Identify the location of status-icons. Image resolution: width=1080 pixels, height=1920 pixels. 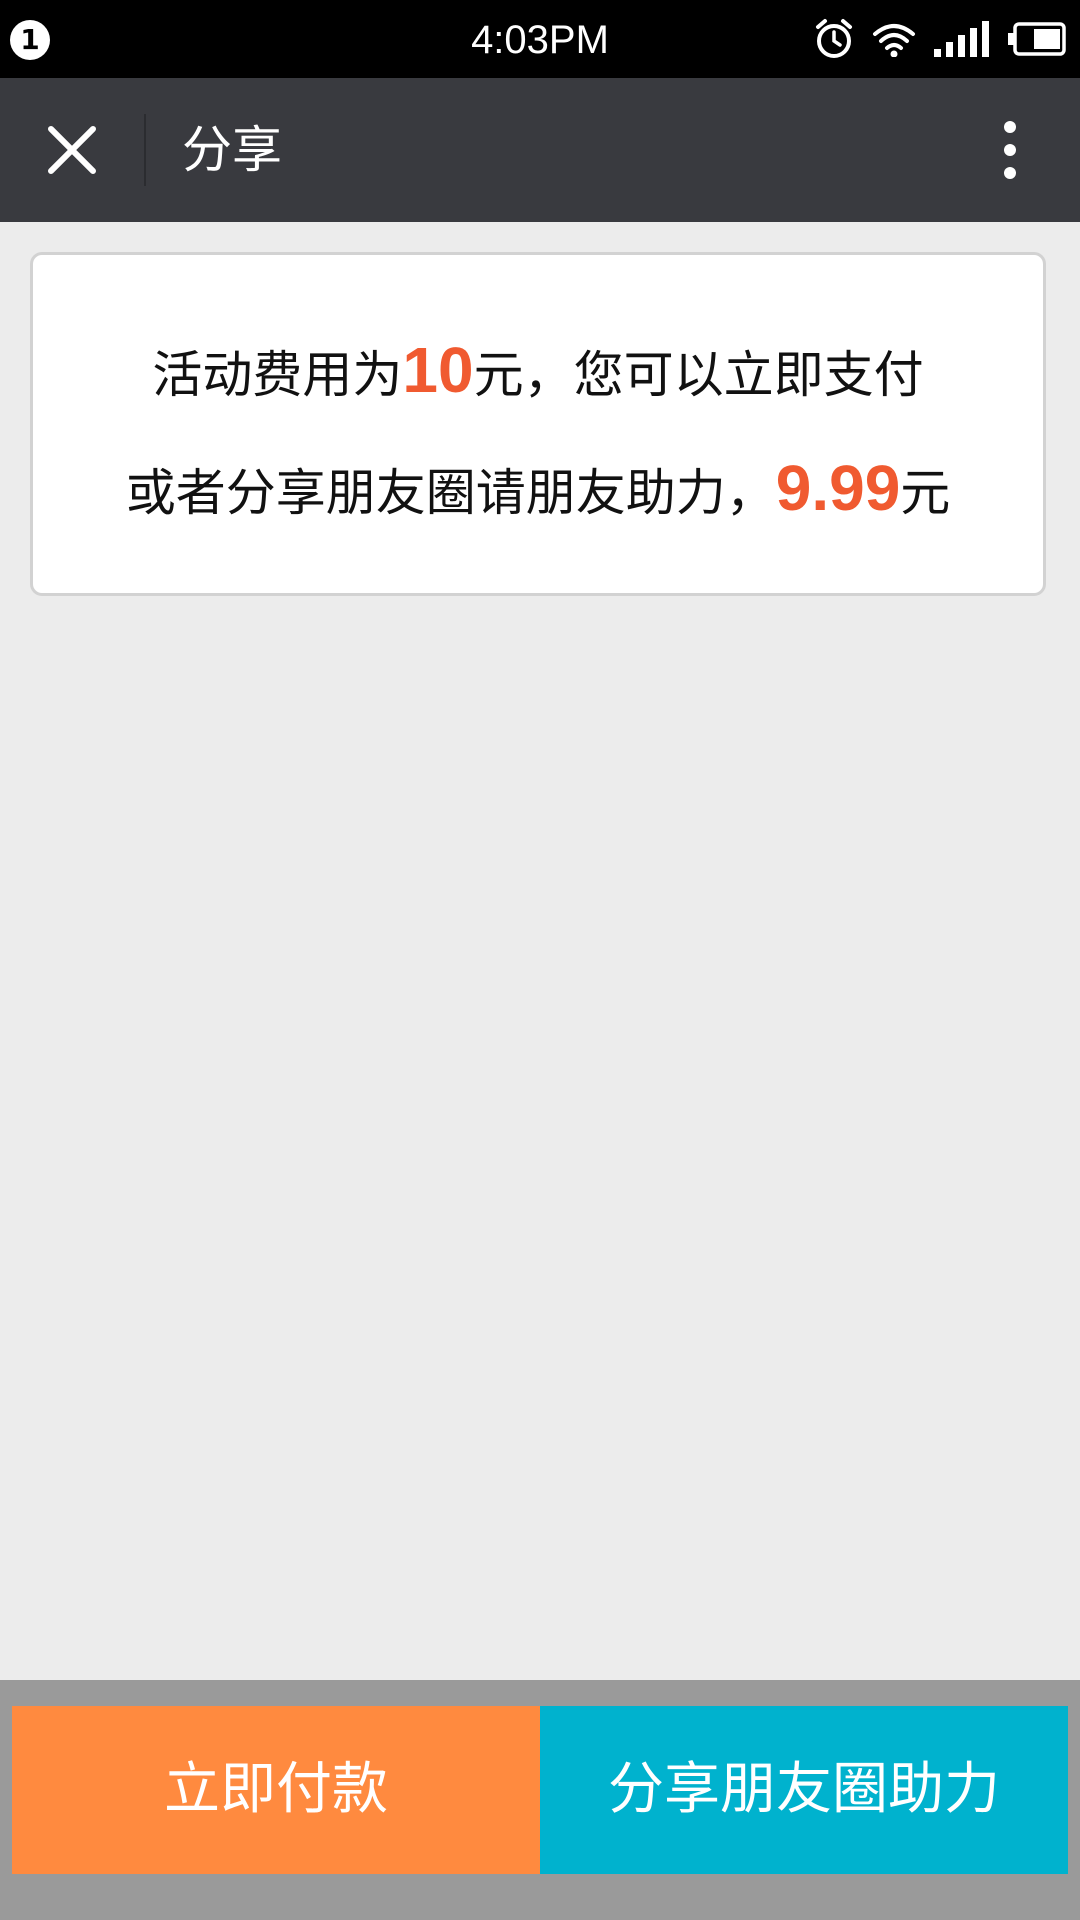
(940, 39).